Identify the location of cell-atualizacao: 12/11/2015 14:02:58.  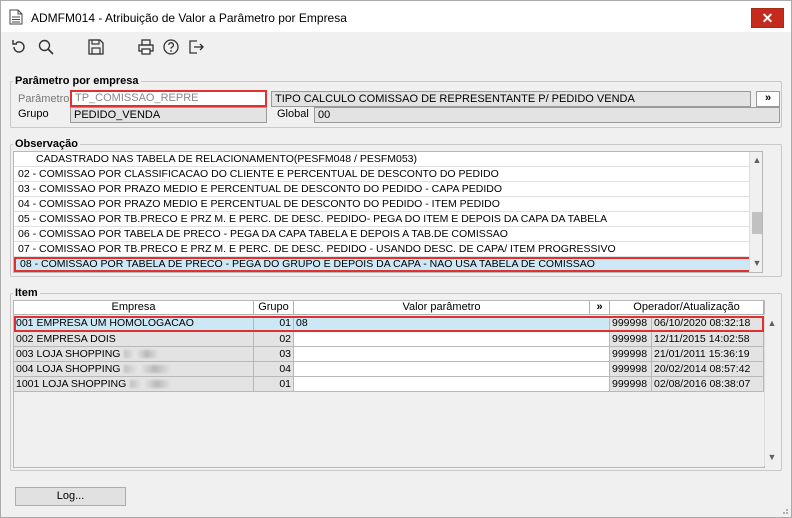
(708, 339).